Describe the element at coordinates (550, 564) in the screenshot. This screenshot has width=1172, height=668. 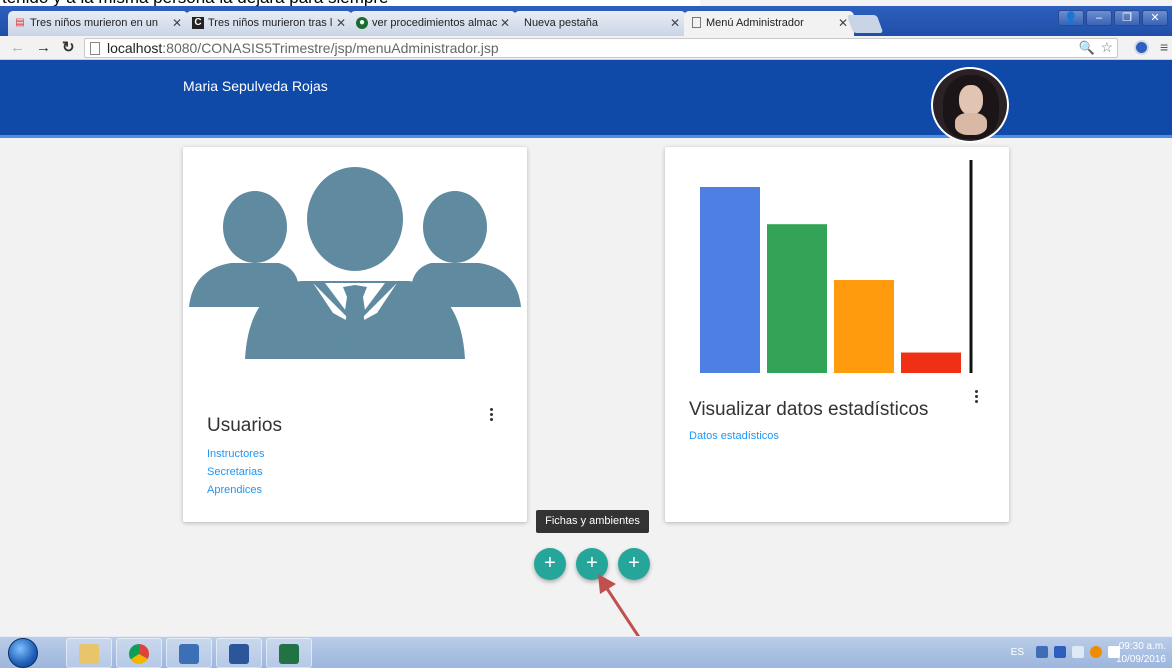
I see `add-fab-button: +` at that location.